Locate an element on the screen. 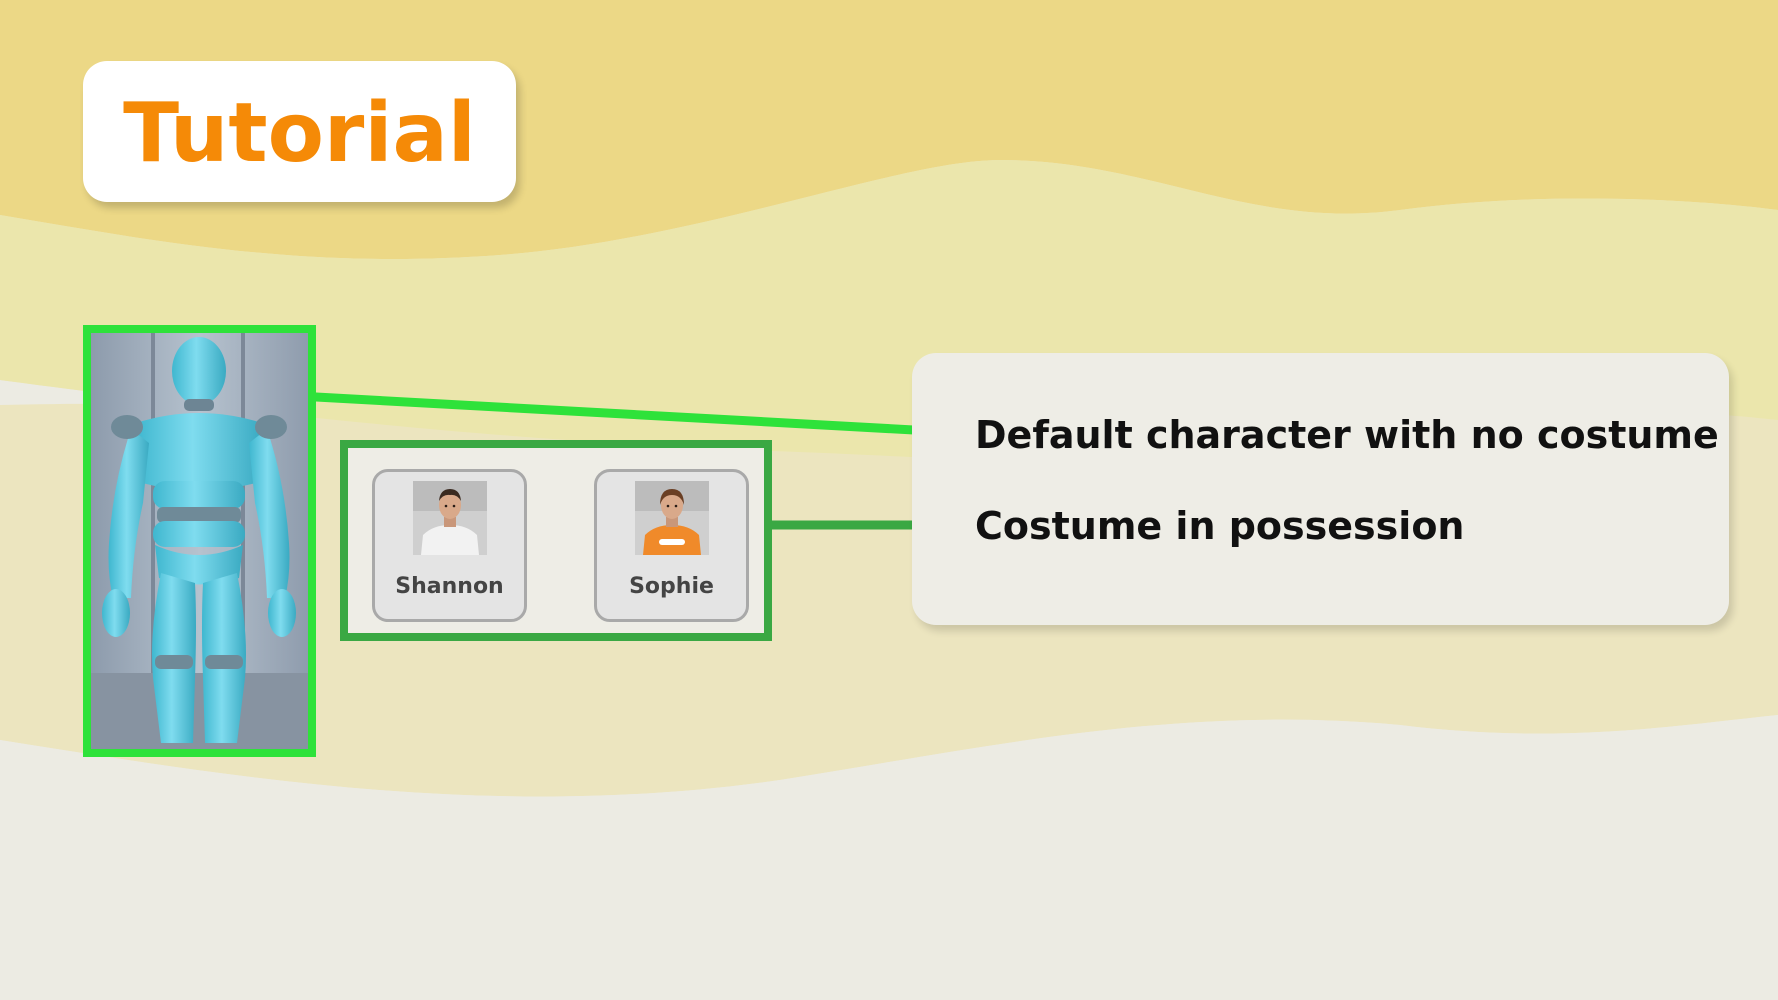 This screenshot has width=1778, height=1000. info-default-character-text: Default character with no costume is located at coordinates (1347, 435).